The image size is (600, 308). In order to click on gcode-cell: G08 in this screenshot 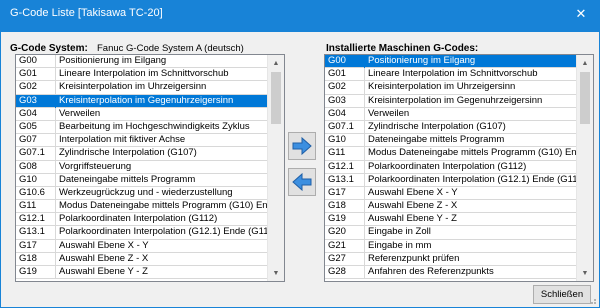, I will do `click(37, 167)`.